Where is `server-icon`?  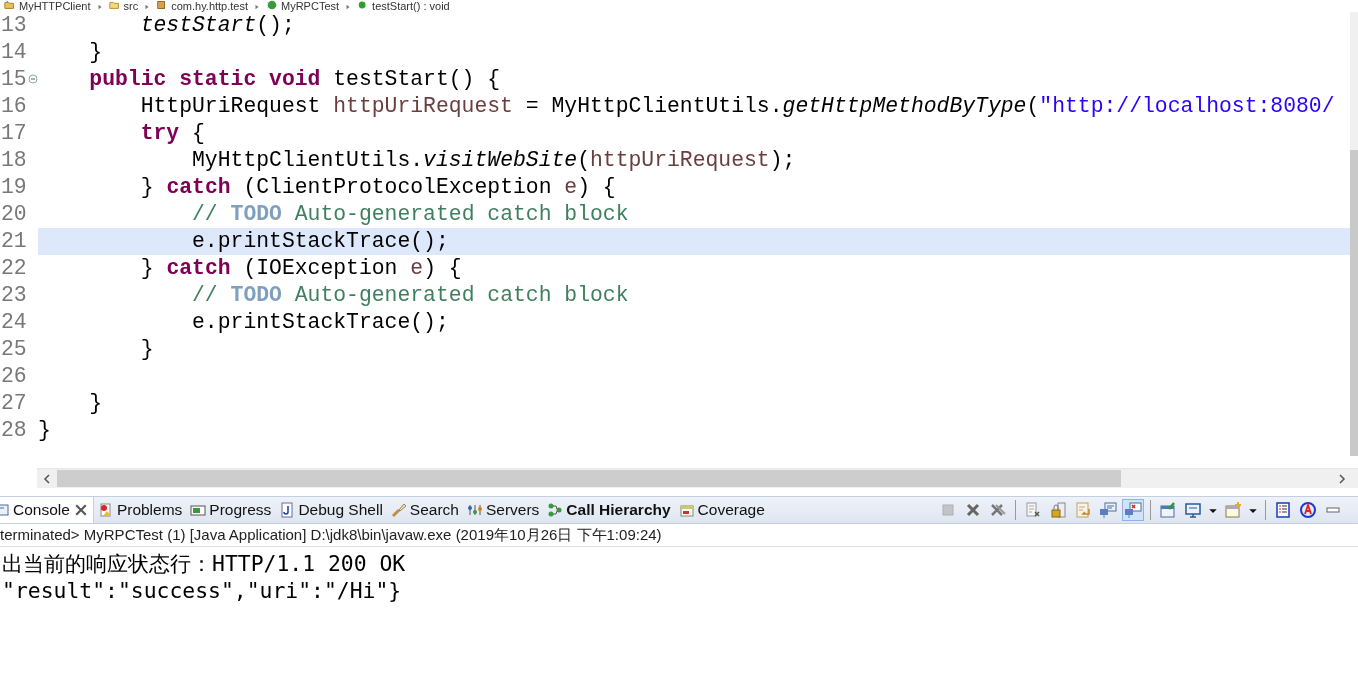
server-icon is located at coordinates (474, 510).